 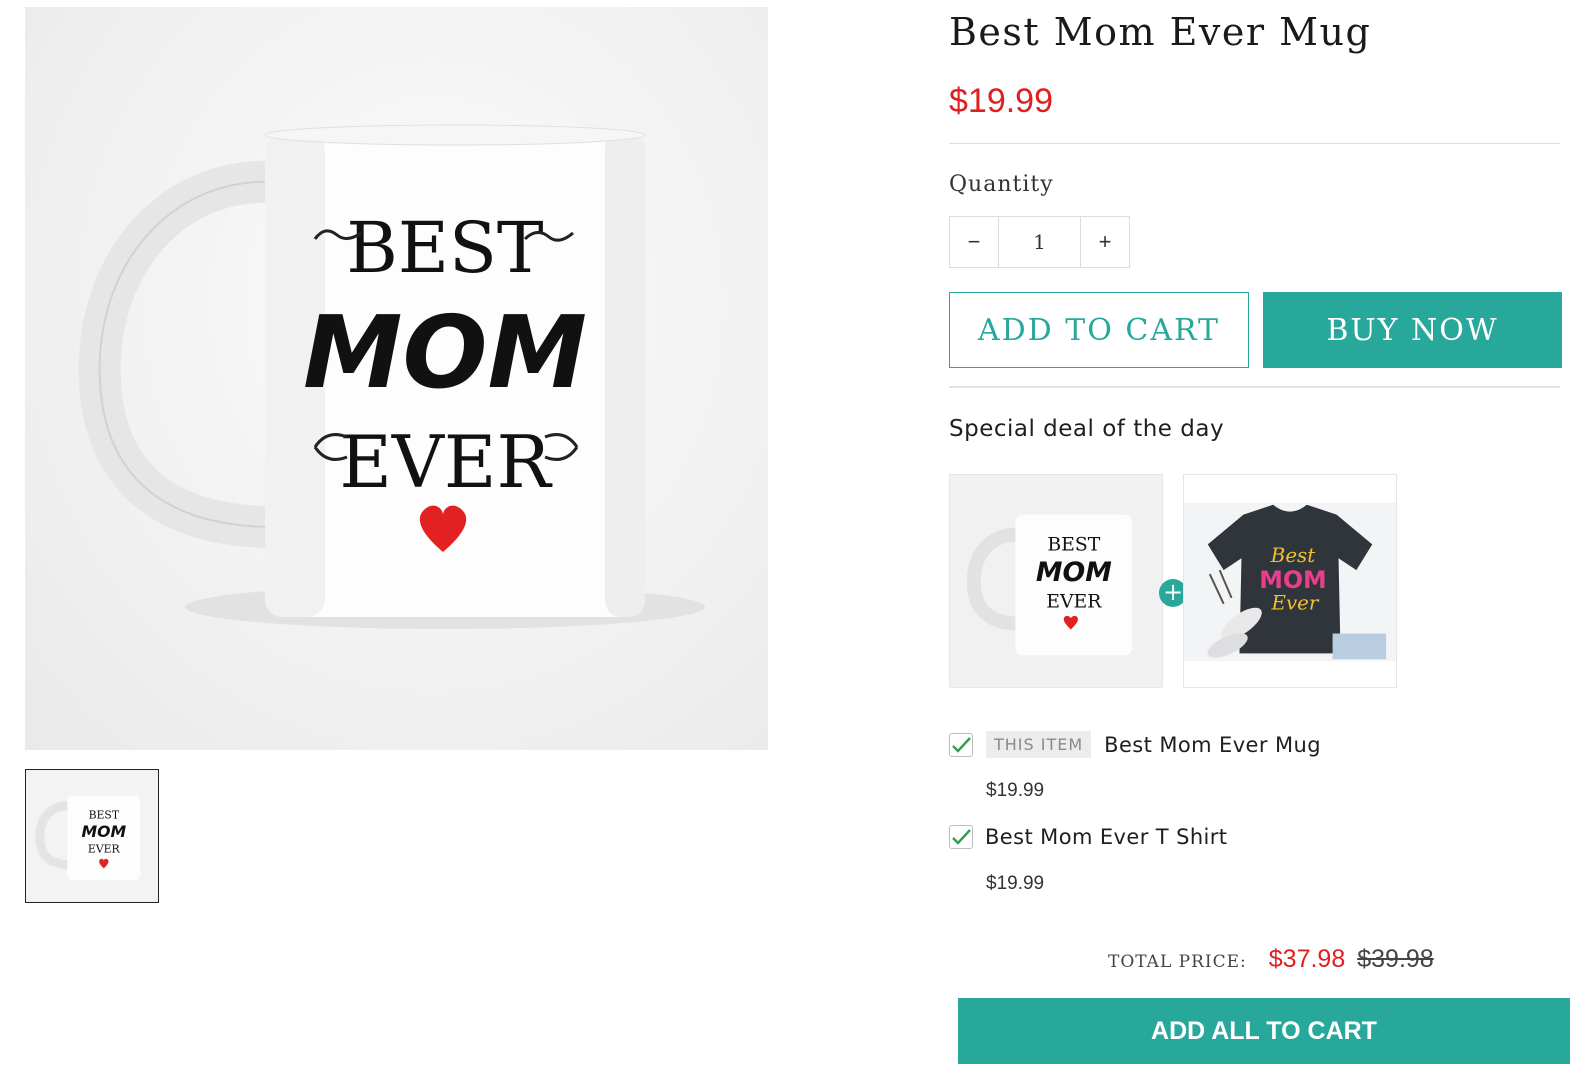 What do you see at coordinates (1106, 837) in the screenshot?
I see `item-name: Best Mom Ever T Shirt` at bounding box center [1106, 837].